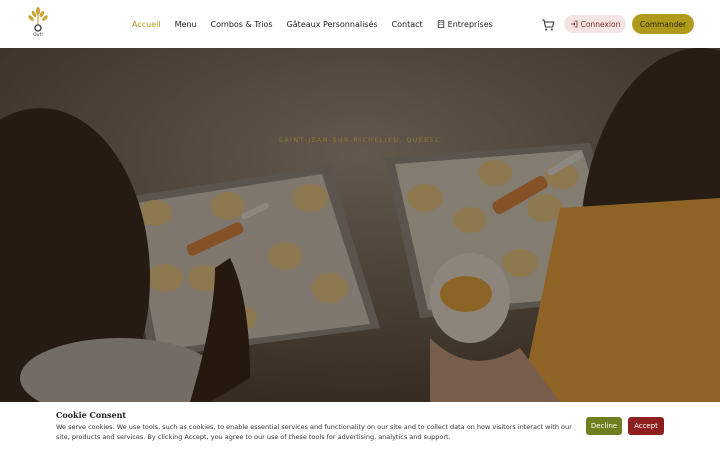 This screenshot has height=450, width=720. I want to click on building-icon, so click(440, 24).